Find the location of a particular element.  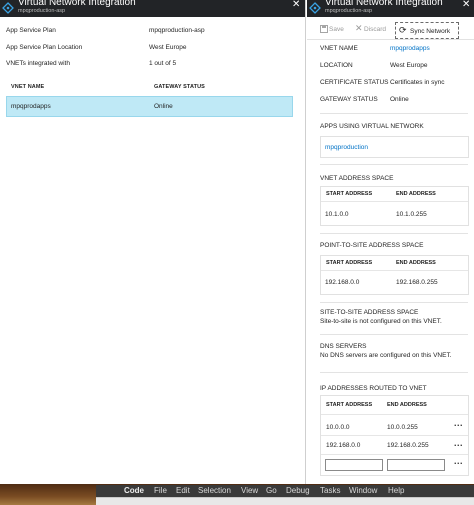

sync-network-label: Sync Network is located at coordinates (430, 31).